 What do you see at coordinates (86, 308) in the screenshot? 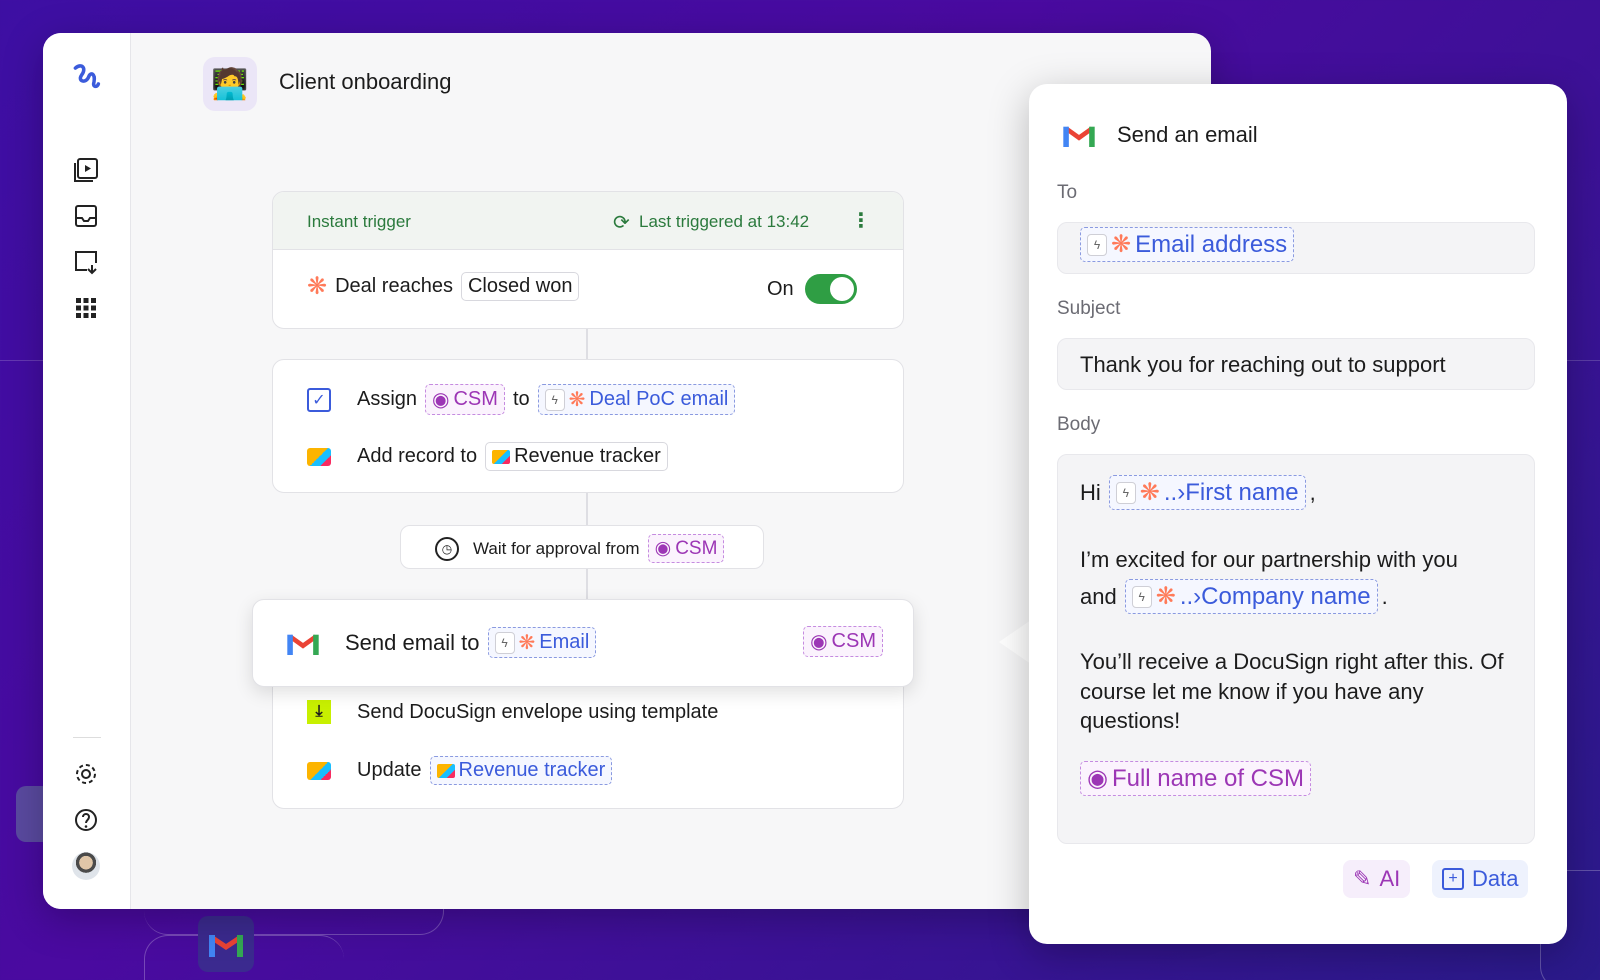
I see `apps-grid-icon` at bounding box center [86, 308].